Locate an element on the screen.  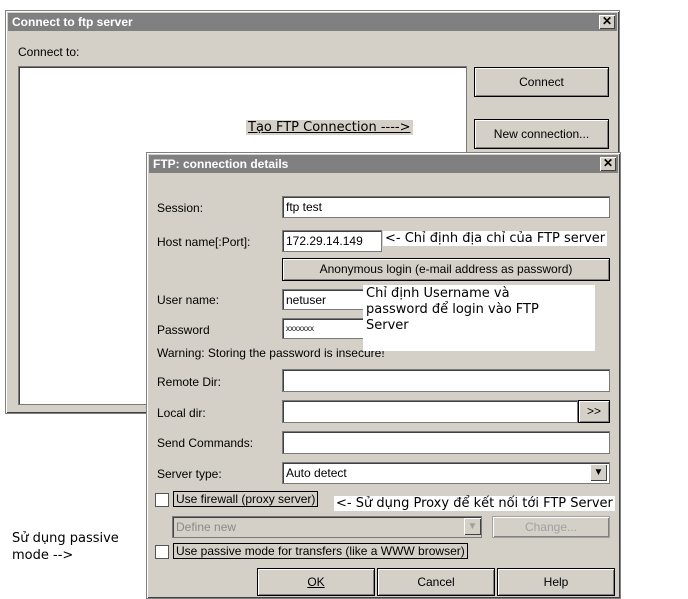
username-annotation-line-3: Server is located at coordinates (387, 325).